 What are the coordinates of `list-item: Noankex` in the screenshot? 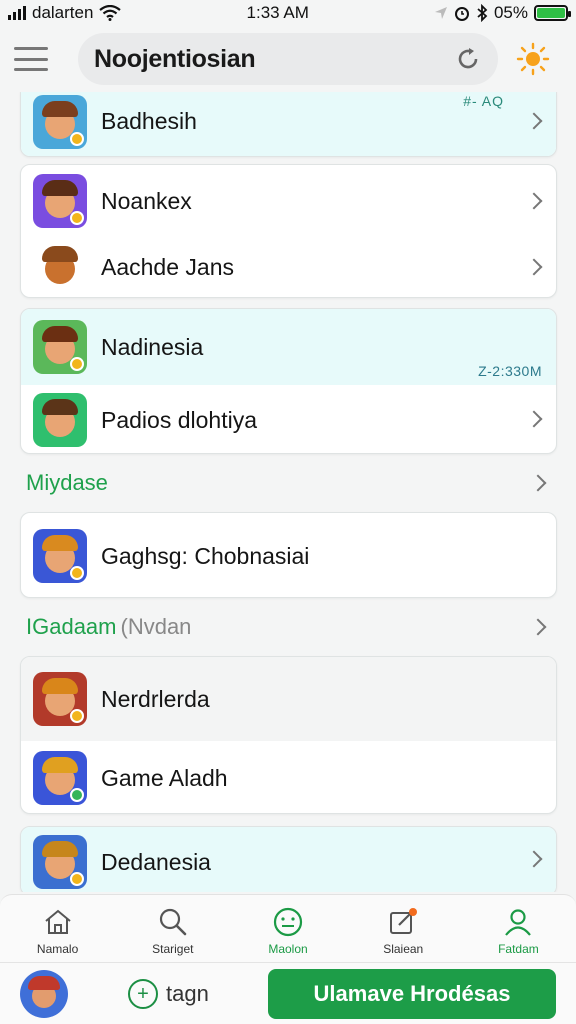 It's located at (288, 201).